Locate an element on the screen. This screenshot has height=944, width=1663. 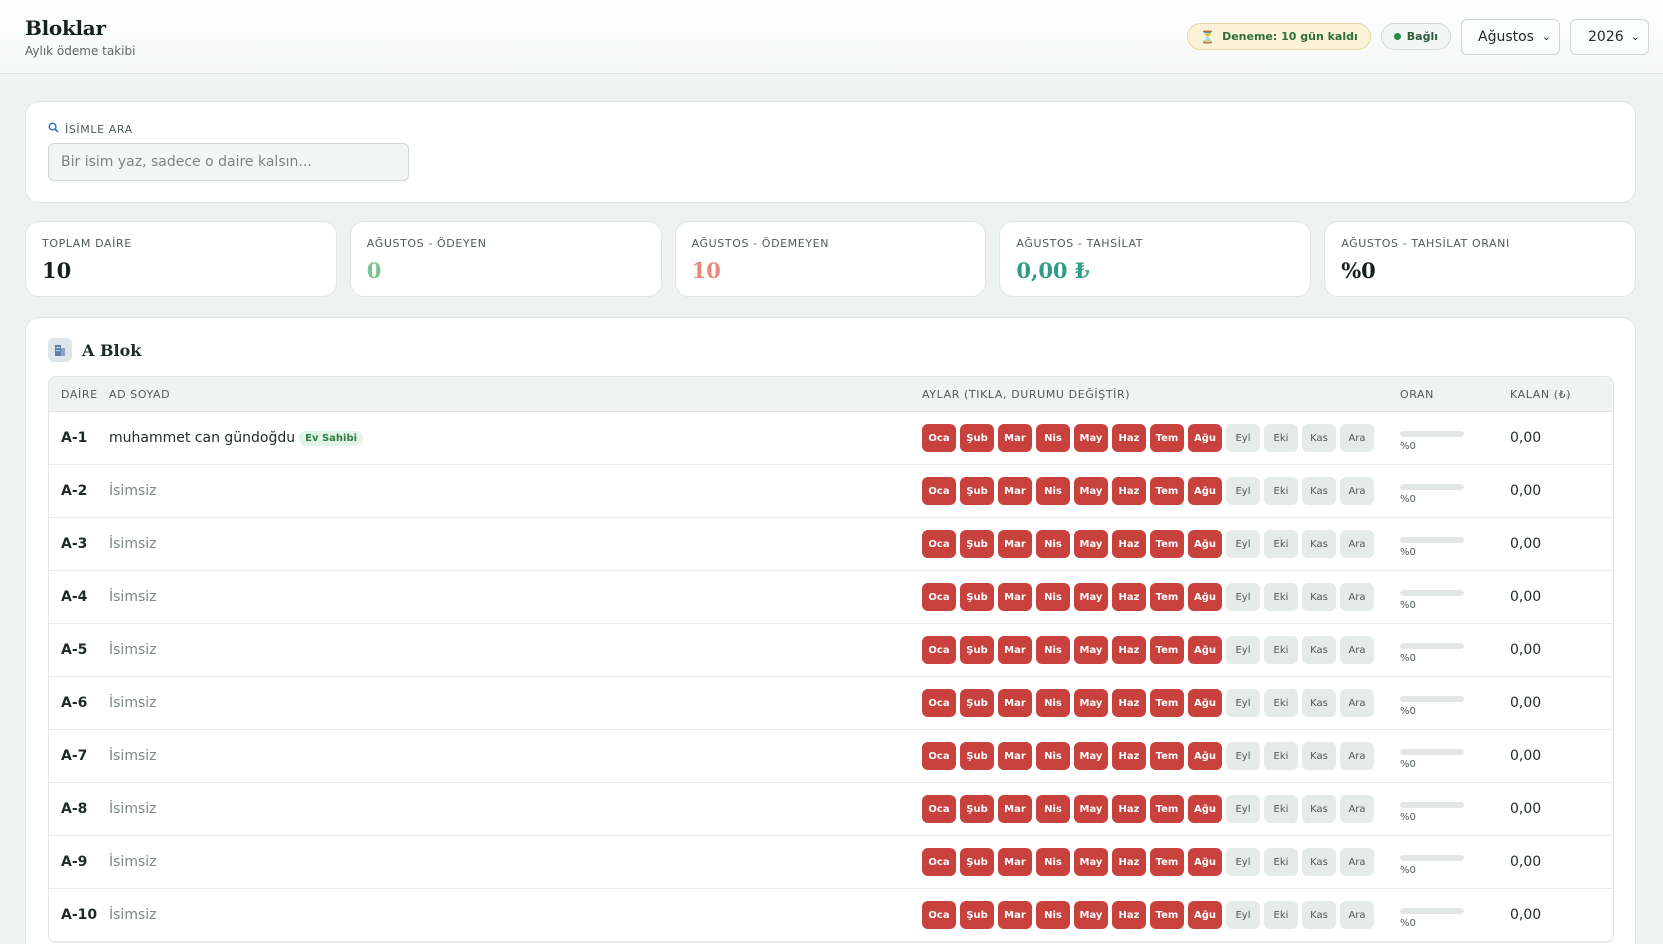
search-input is located at coordinates (228, 162).